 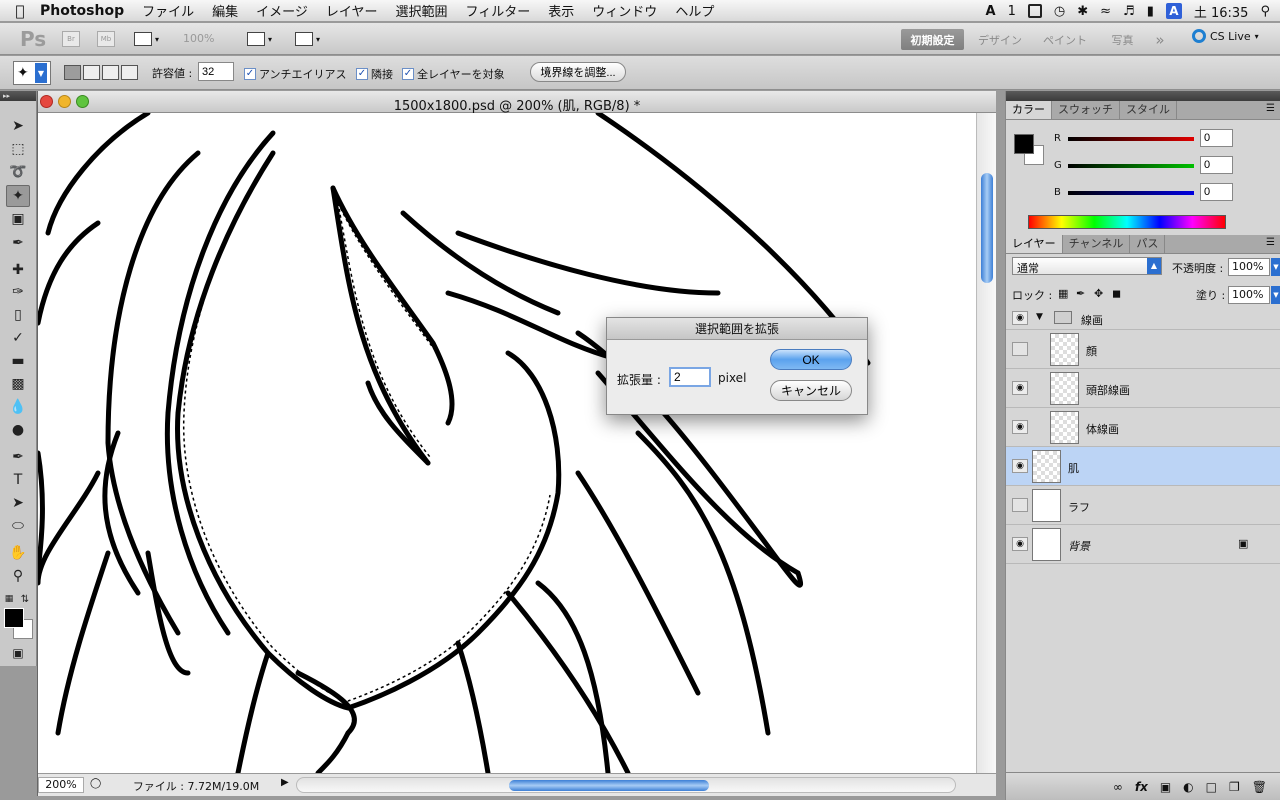 I want to click on chevron-down-icon: ▼, so click(x=1039, y=317).